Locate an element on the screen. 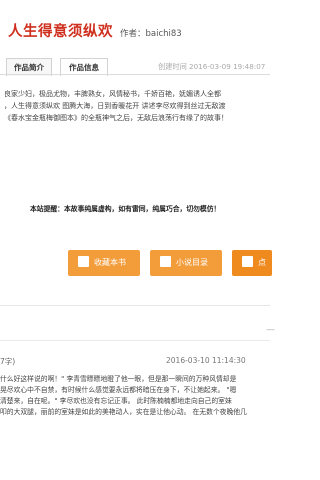 Image resolution: width=320 pixels, height=480 pixels. intro-line: 良家少妇，极品尤物，丰脾熟女，风情秘书，千娇百艳，妩媚诱人全都 is located at coordinates (112, 94).